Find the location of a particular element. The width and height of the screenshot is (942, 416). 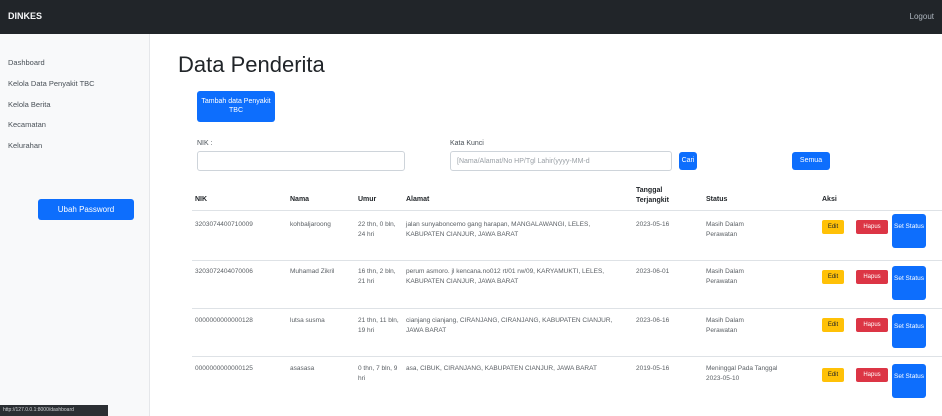

search-button: Cari is located at coordinates (688, 161).